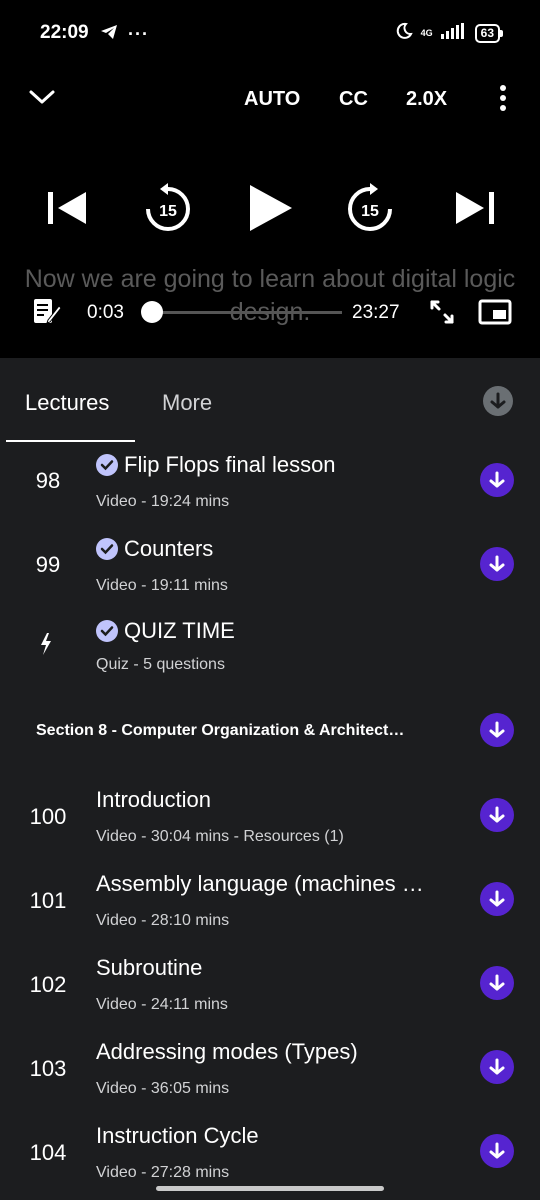 The image size is (540, 1200). Describe the element at coordinates (163, 920) in the screenshot. I see `lecture-subtitle: Video - 28:10 mins` at that location.